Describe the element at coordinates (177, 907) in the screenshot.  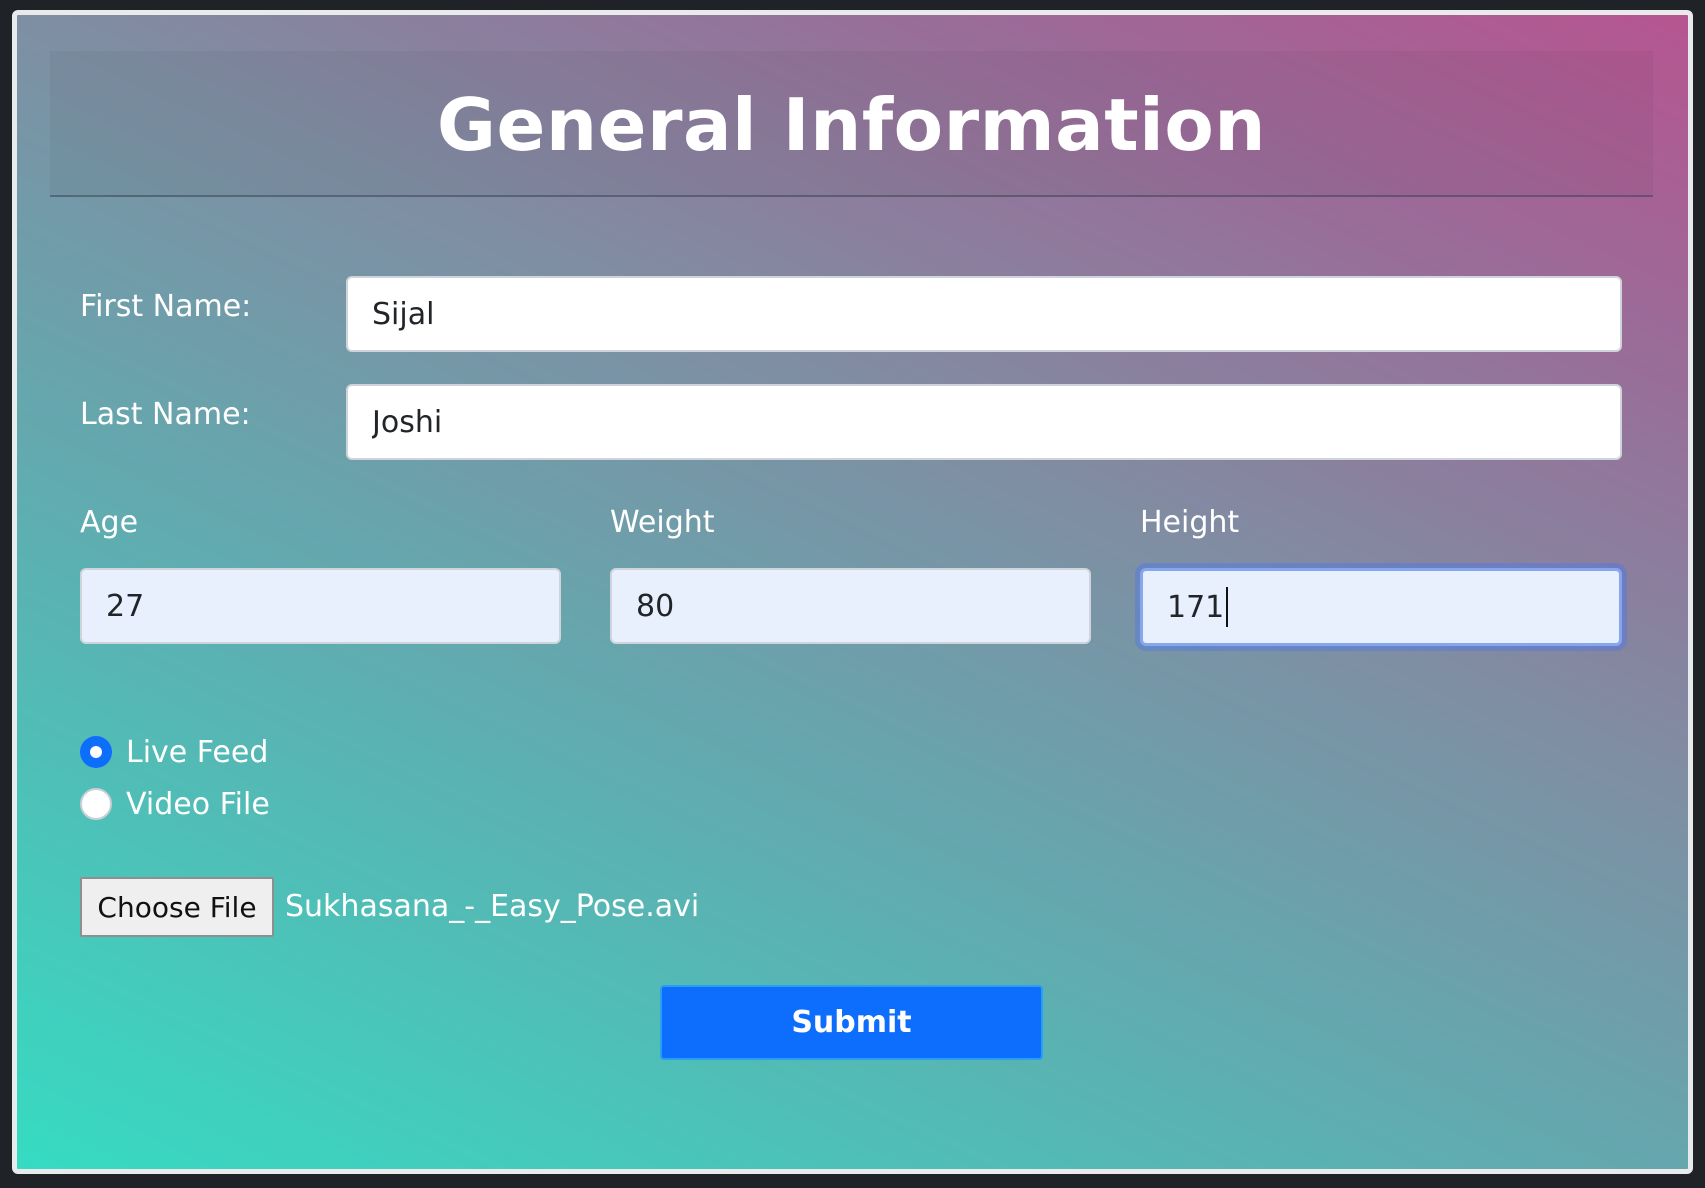
I see `choose-file-button: Choose File` at that location.